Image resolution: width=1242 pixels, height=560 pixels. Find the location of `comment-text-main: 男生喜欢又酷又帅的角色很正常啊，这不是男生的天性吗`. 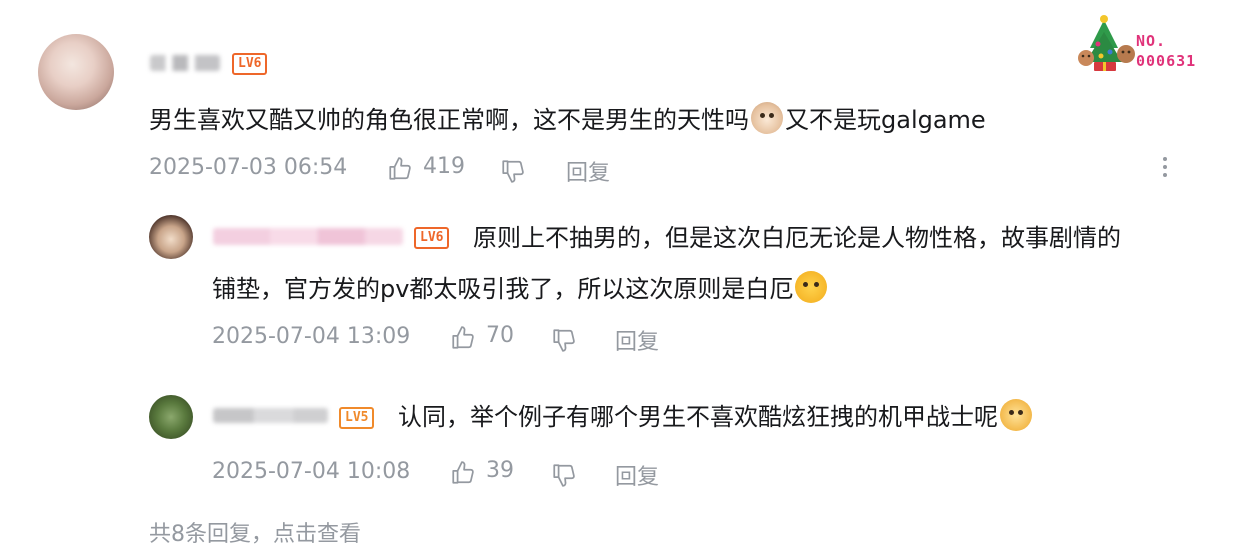

comment-text-main: 男生喜欢又酷又帅的角色很正常啊，这不是男生的天性吗 is located at coordinates (449, 120).